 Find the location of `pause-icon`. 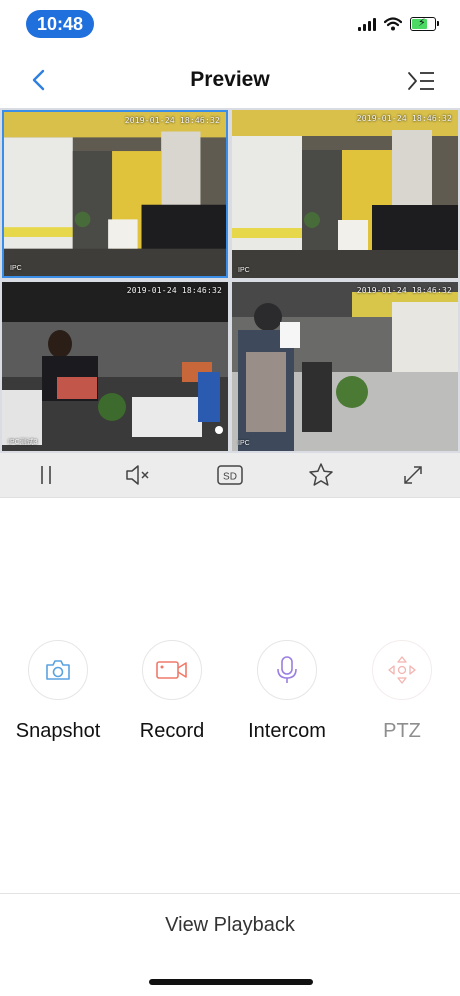

pause-icon is located at coordinates (46, 475).